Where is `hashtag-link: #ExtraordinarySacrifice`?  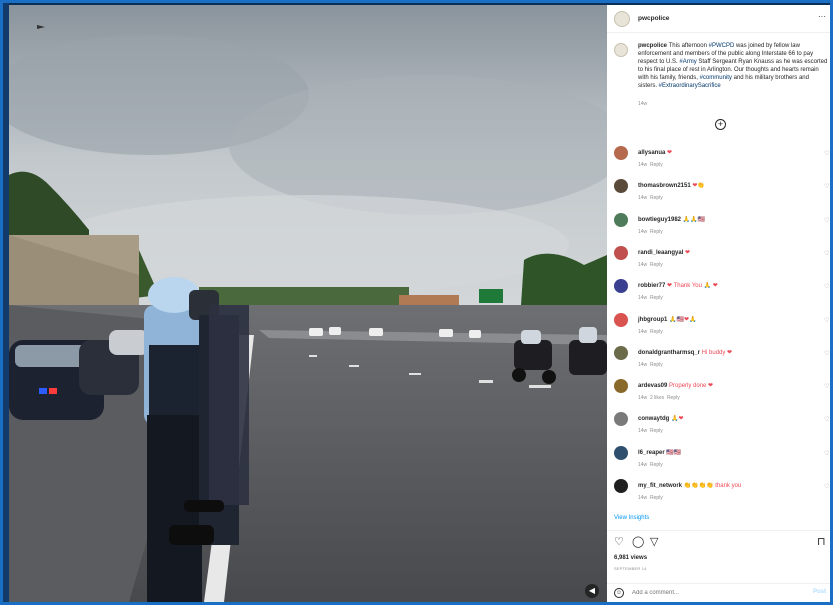 hashtag-link: #ExtraordinarySacrifice is located at coordinates (690, 86).